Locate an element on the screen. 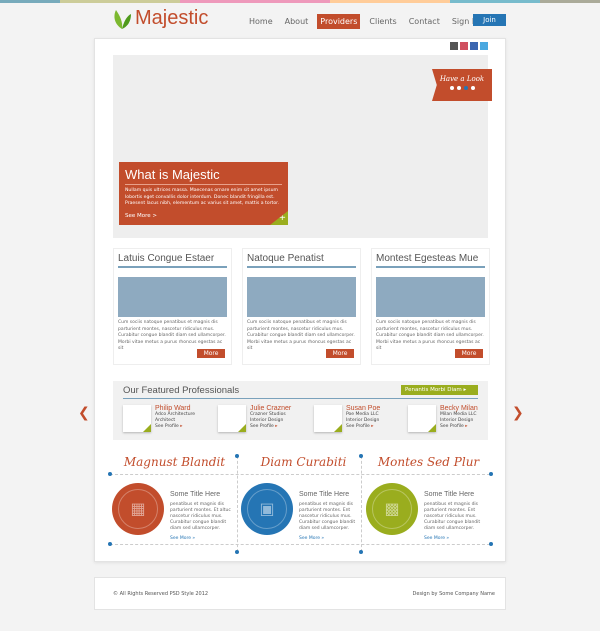 This screenshot has width=600, height=631. join-button: Join is located at coordinates (489, 20).